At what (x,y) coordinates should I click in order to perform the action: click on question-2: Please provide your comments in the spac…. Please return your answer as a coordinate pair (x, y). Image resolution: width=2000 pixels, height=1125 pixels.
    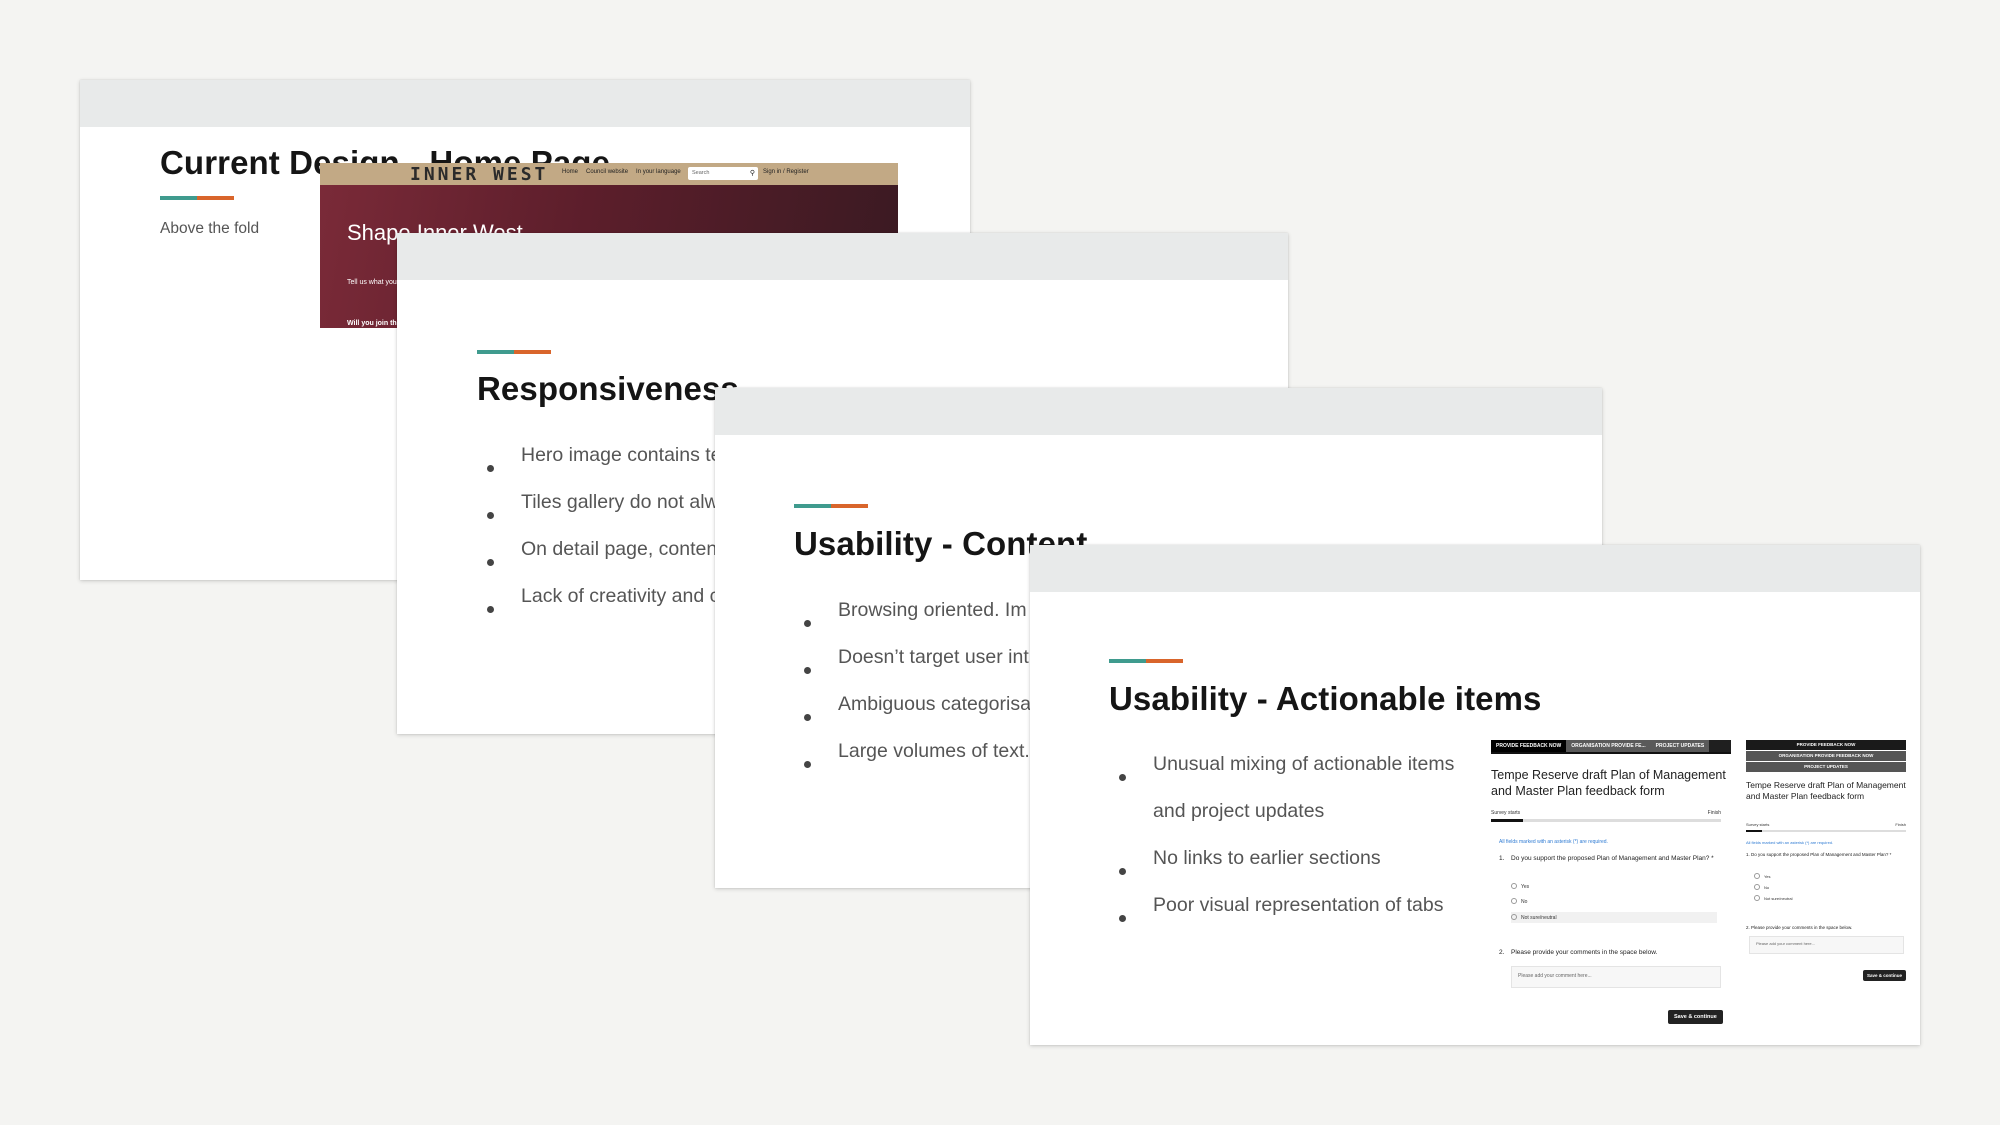
    Looking at the image, I should click on (1584, 952).